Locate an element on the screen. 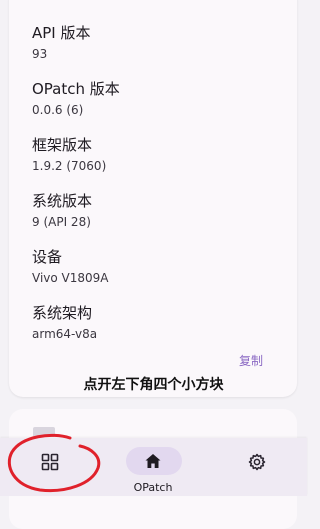  info-item-system-version: 系统版本 9 (API 28) is located at coordinates (62, 211).